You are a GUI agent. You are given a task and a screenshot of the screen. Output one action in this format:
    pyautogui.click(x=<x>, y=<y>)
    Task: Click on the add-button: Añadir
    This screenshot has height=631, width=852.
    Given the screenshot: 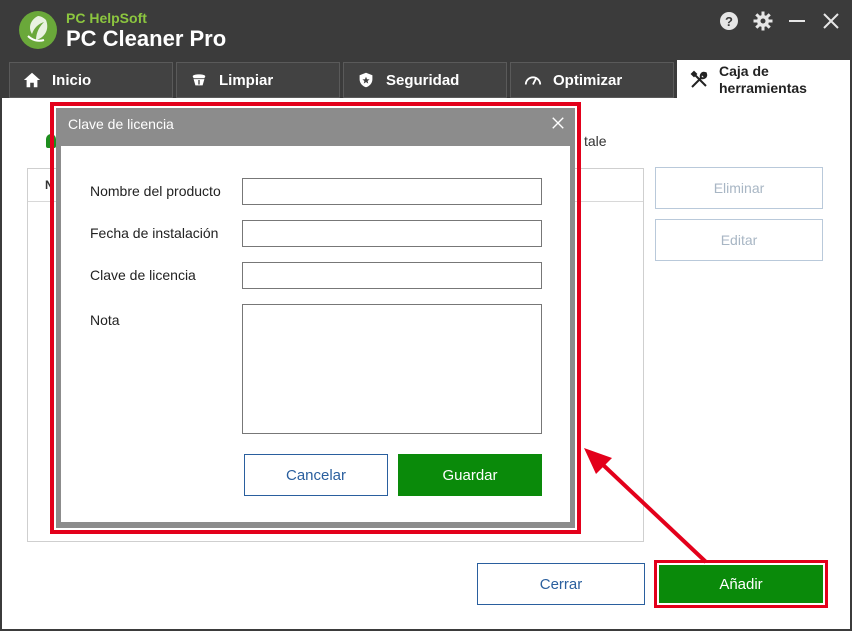 What is the action you would take?
    pyautogui.click(x=741, y=584)
    